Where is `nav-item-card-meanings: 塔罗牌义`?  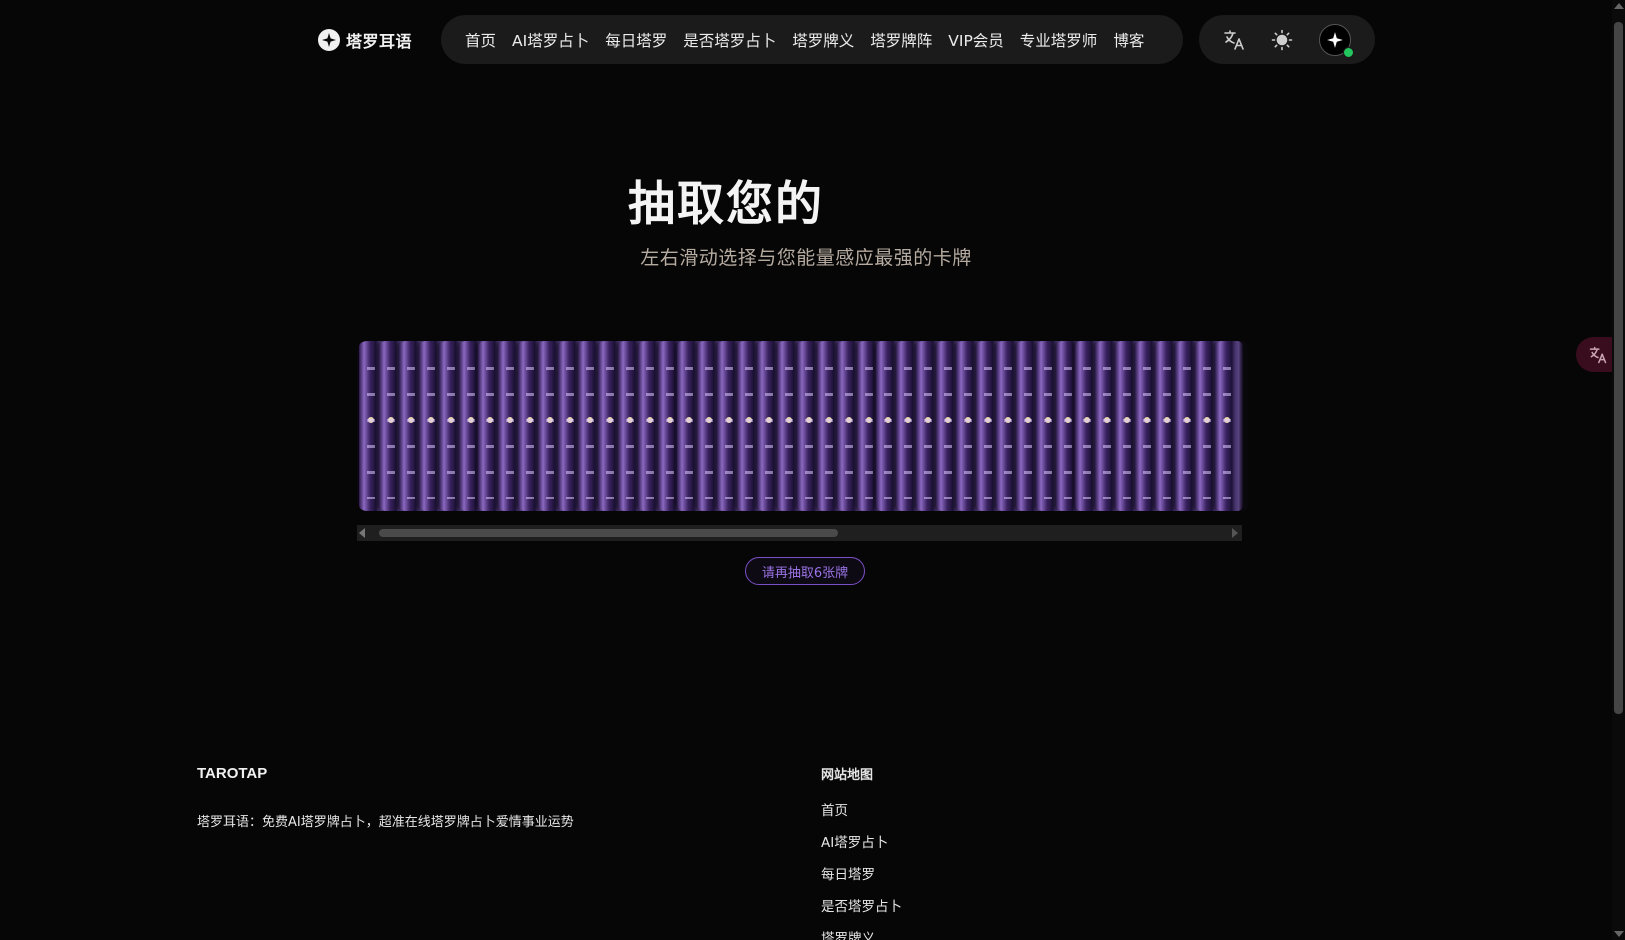
nav-item-card-meanings: 塔罗牌义 is located at coordinates (823, 40).